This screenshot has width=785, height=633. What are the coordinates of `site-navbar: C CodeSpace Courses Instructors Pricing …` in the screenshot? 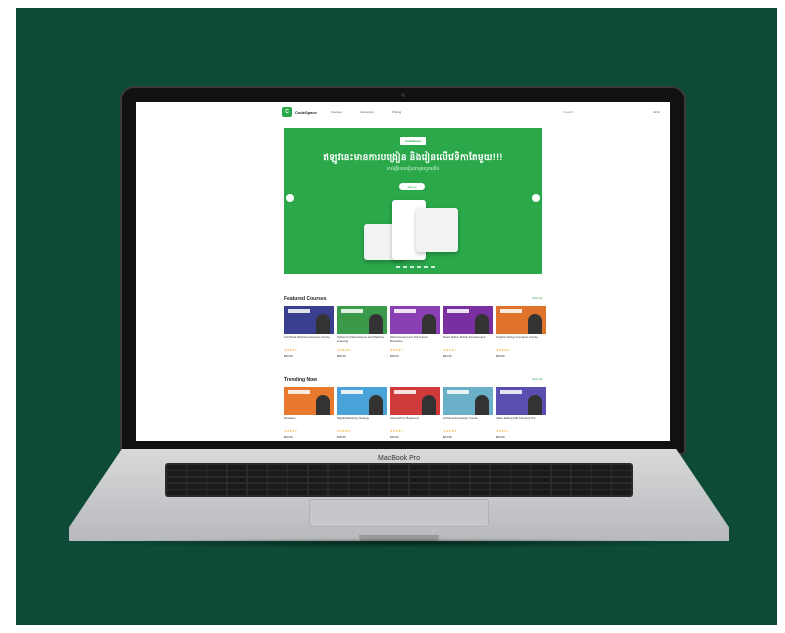 It's located at (403, 112).